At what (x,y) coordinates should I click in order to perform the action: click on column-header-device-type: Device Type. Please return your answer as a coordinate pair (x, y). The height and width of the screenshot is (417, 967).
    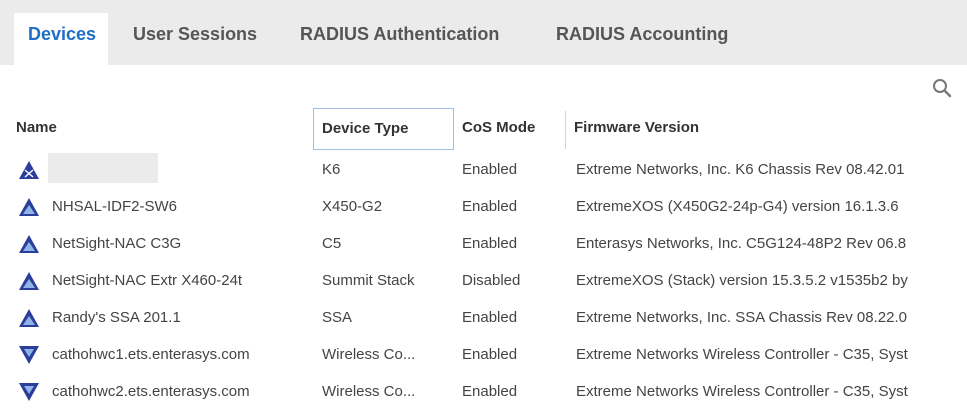
    Looking at the image, I should click on (383, 129).